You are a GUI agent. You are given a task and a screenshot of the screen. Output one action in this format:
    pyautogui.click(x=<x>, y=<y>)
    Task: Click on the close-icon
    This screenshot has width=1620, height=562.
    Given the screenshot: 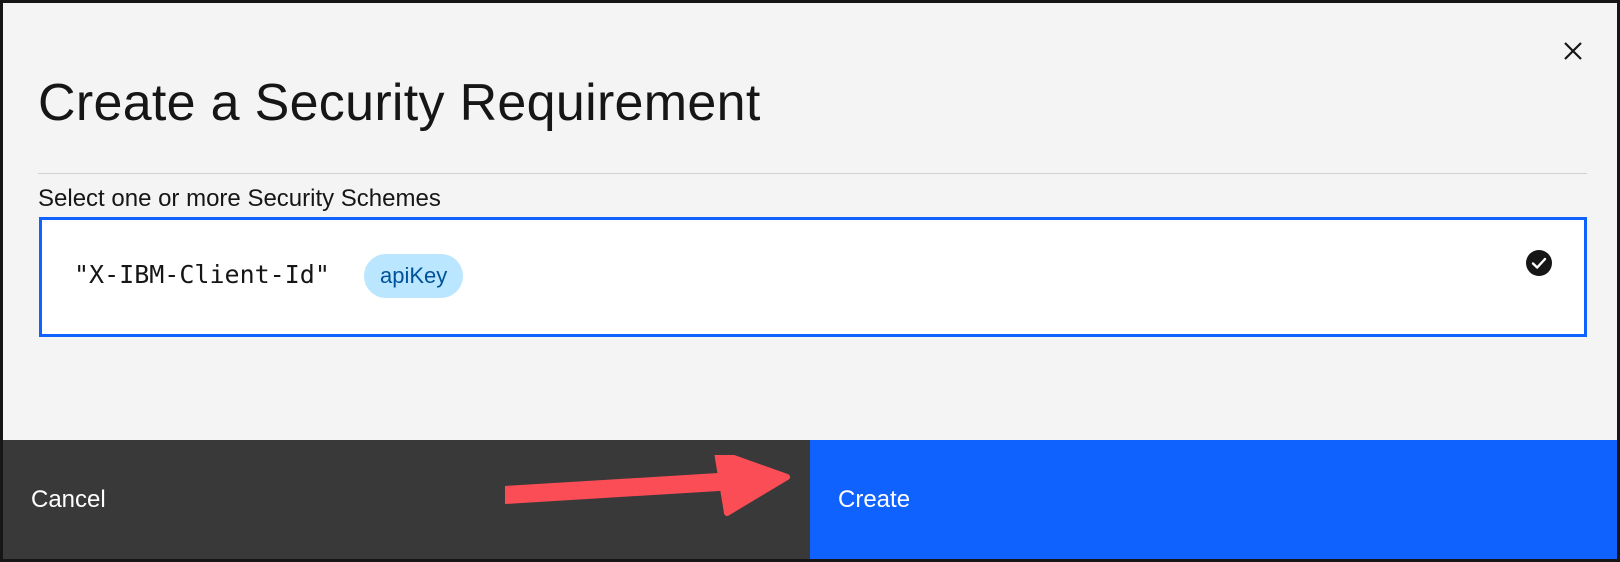 What is the action you would take?
    pyautogui.click(x=1573, y=51)
    